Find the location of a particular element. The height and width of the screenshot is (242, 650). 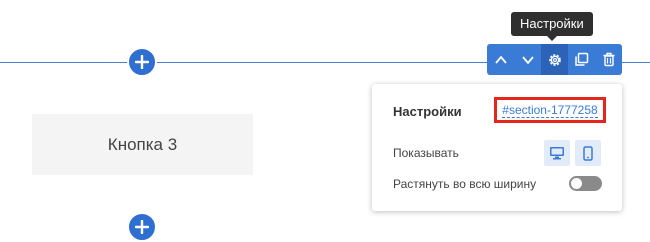

mobile-icon is located at coordinates (588, 153).